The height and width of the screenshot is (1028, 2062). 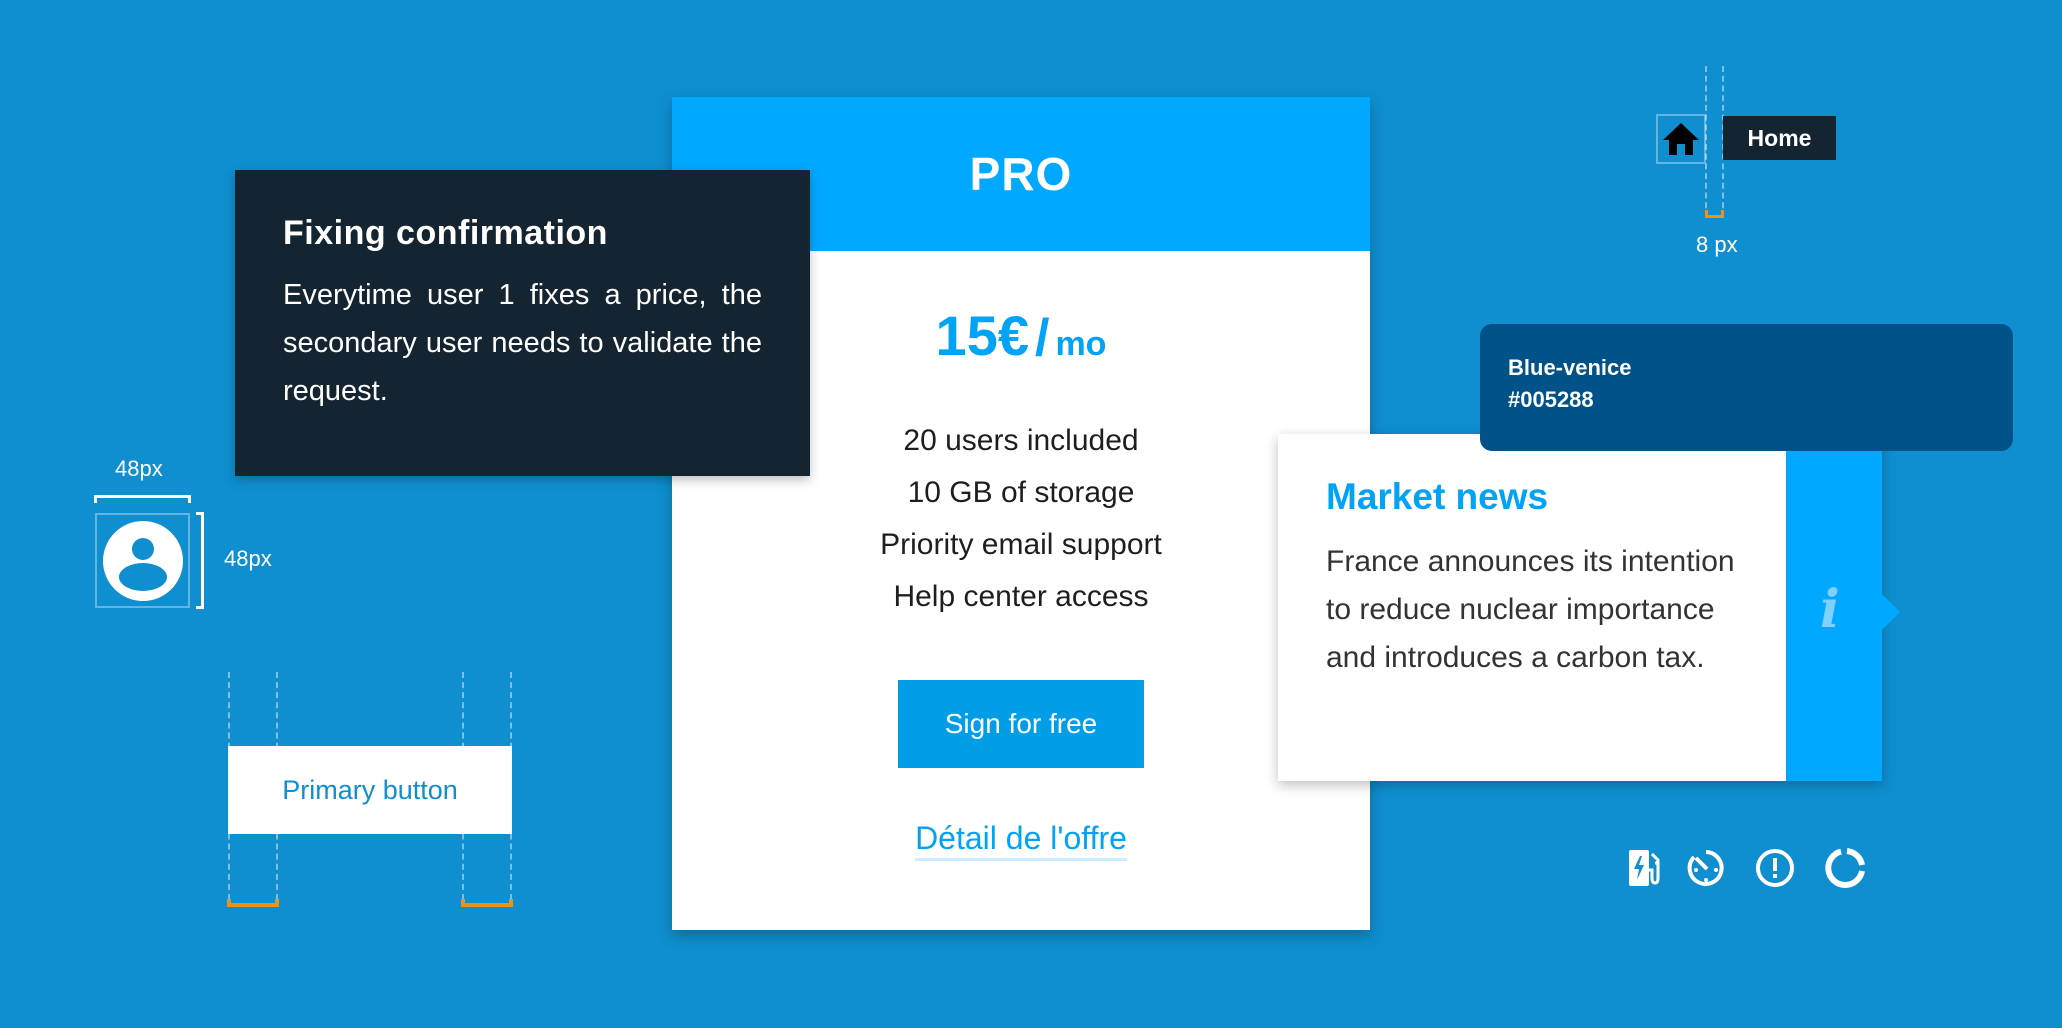 I want to click on height-bracket, so click(x=200, y=560).